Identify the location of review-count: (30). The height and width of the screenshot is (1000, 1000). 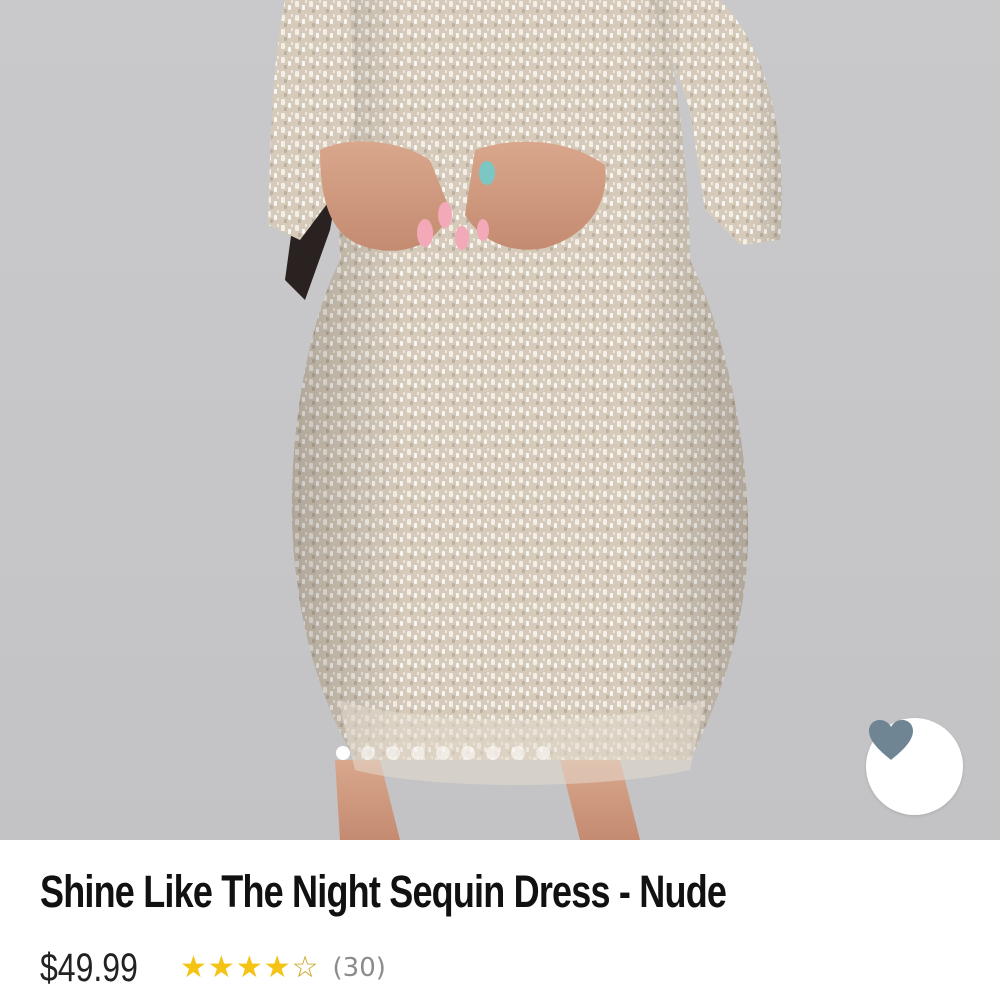
(359, 968).